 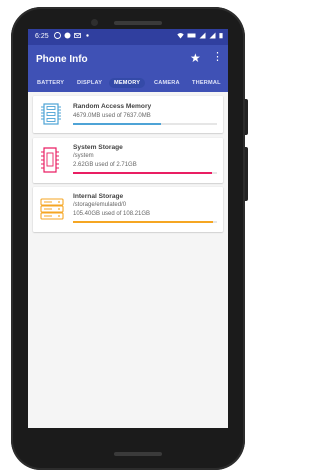 I want to click on tab-thermal: THERMAL, so click(x=206, y=83).